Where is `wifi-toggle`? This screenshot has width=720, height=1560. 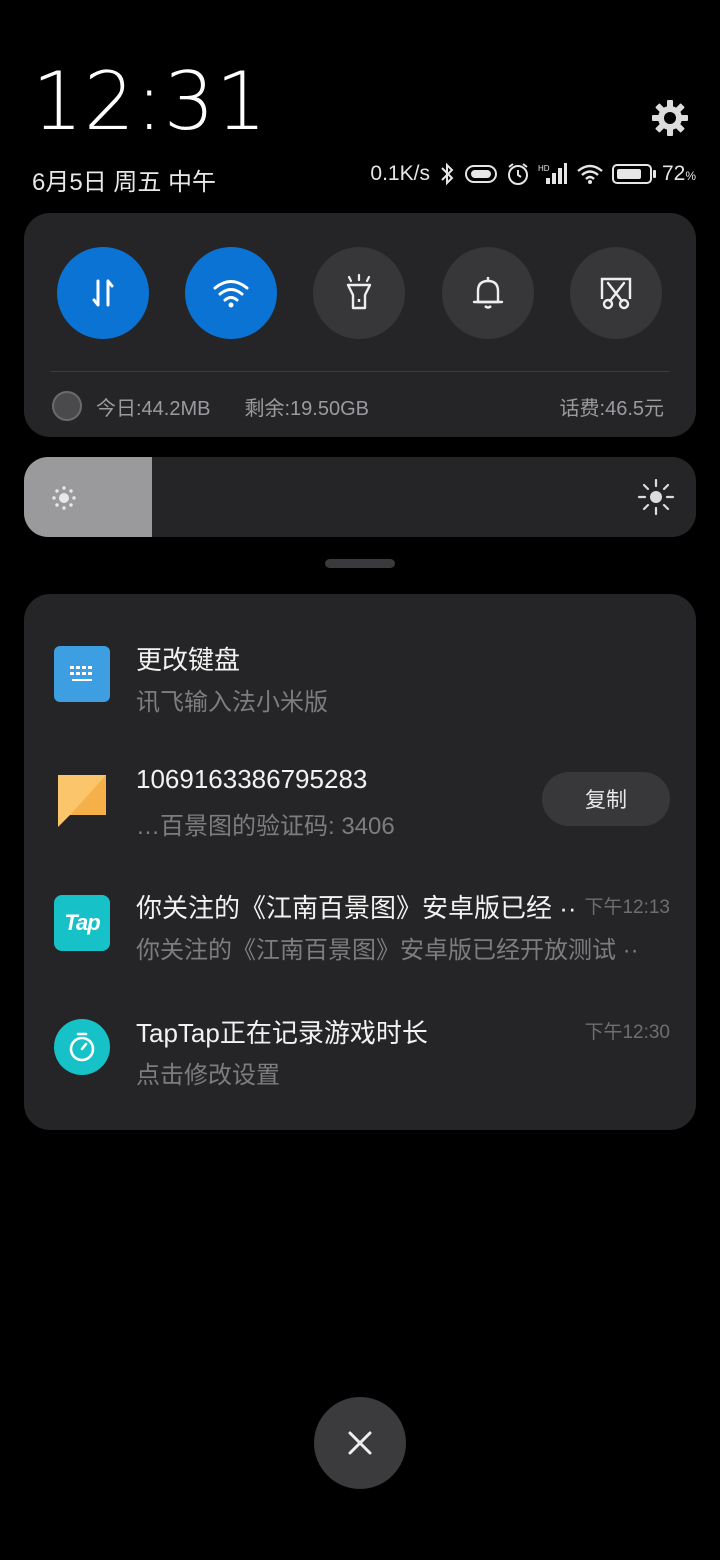
wifi-toggle is located at coordinates (231, 293).